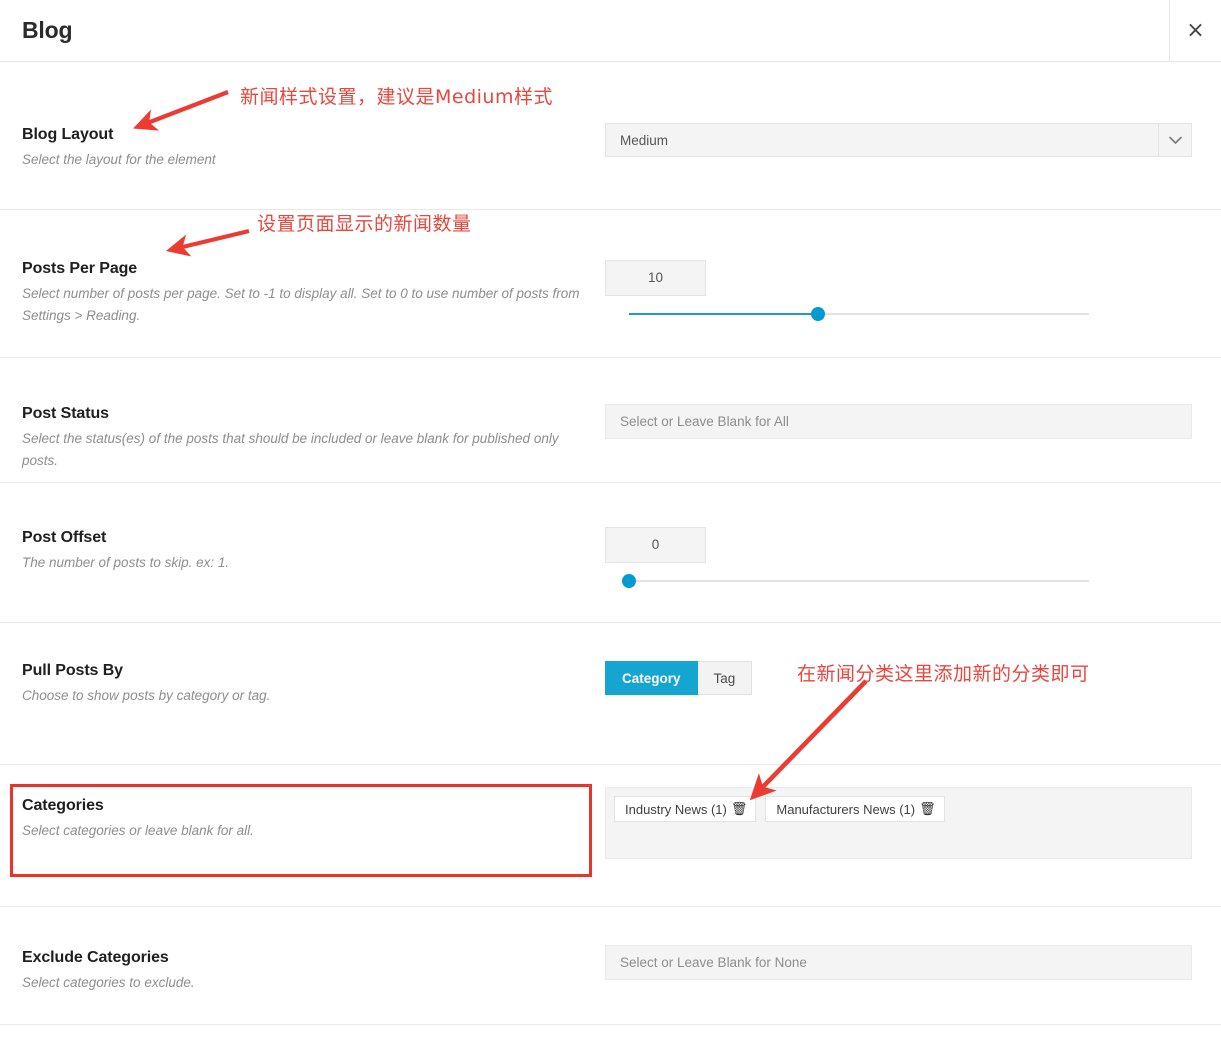 This screenshot has height=1050, width=1221. I want to click on blog-layout-select: Medium, so click(898, 140).